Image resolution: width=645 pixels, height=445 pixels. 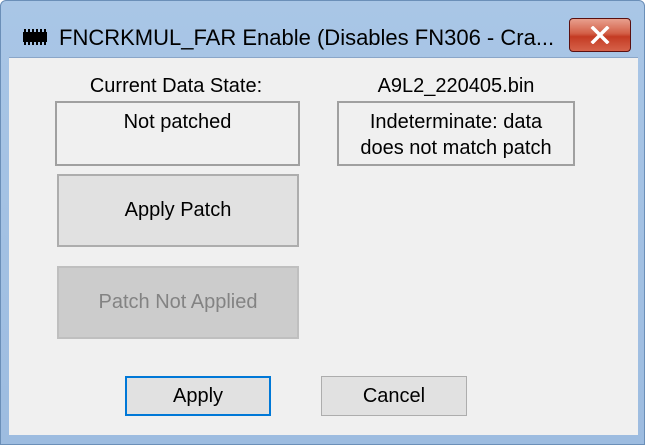 I want to click on file-name-label: A9L2_220405.bin, so click(x=456, y=86).